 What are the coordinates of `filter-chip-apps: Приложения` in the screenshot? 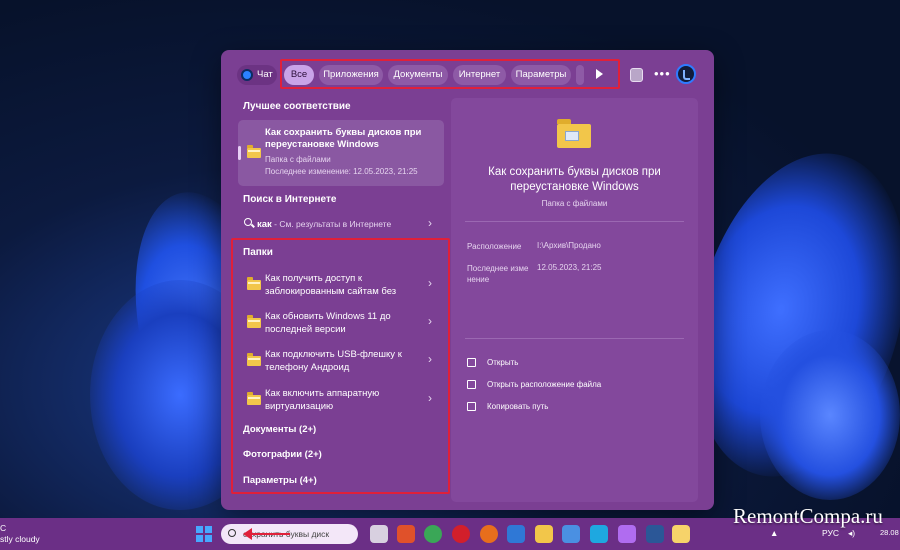 It's located at (351, 75).